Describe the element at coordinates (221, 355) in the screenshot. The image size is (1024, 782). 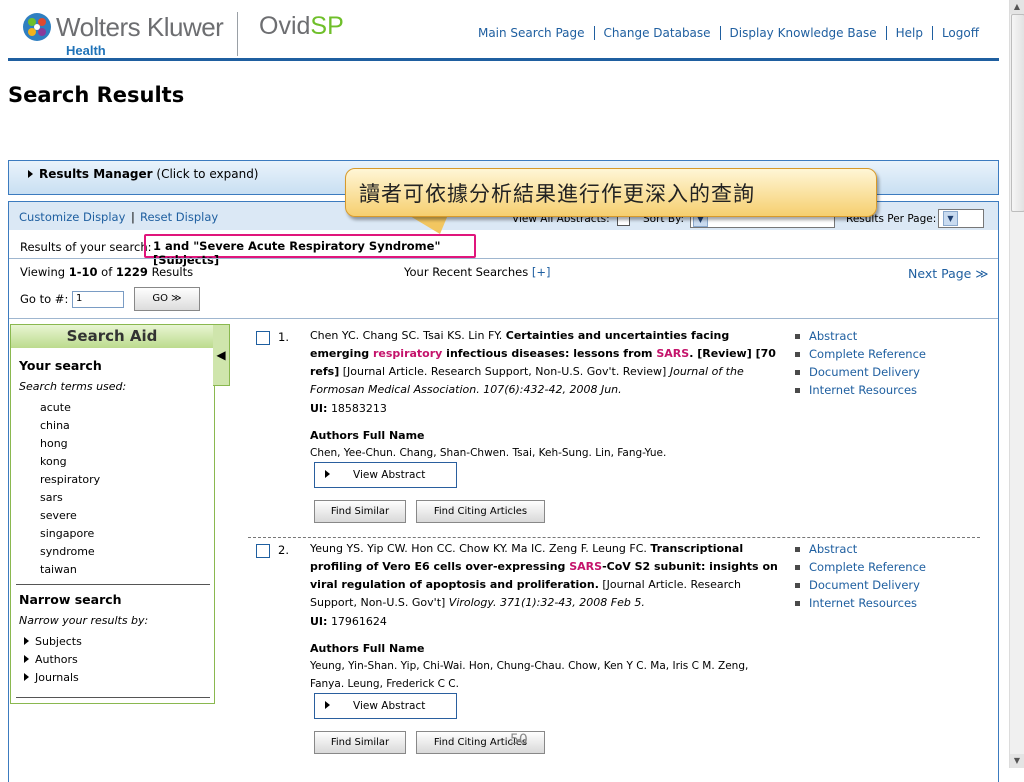
I see `collapse-arrow-icon: ◀` at that location.